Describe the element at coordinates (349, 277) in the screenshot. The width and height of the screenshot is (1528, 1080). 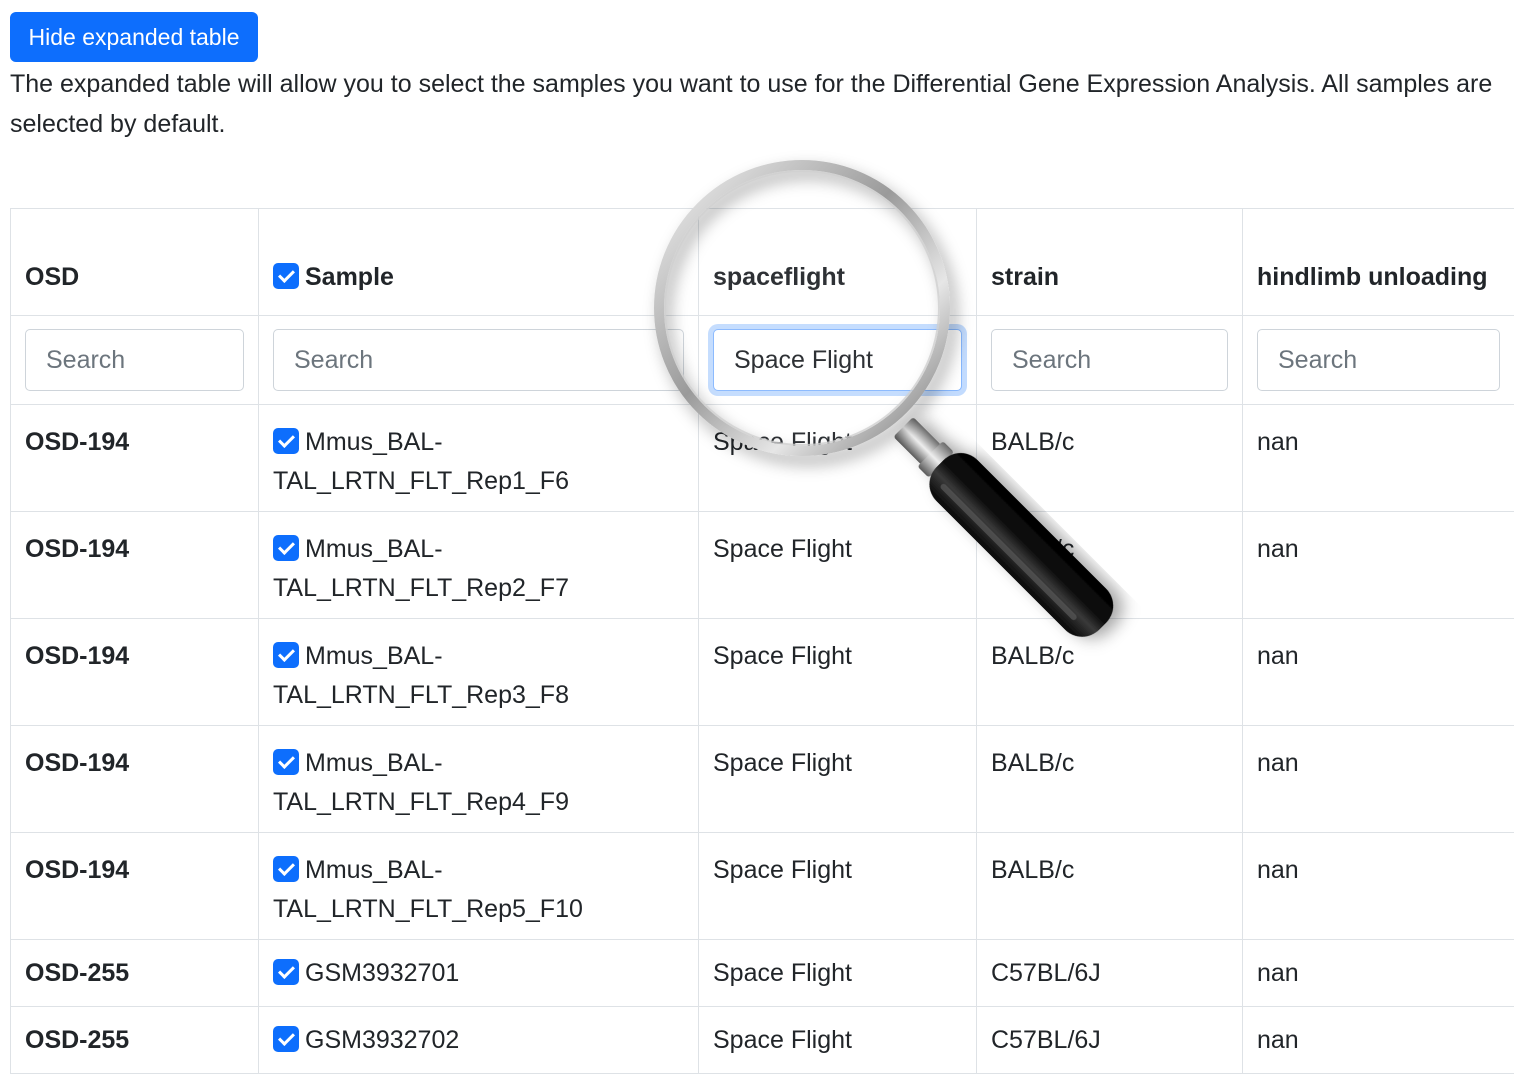
I see `header-sample-label: Sample` at that location.